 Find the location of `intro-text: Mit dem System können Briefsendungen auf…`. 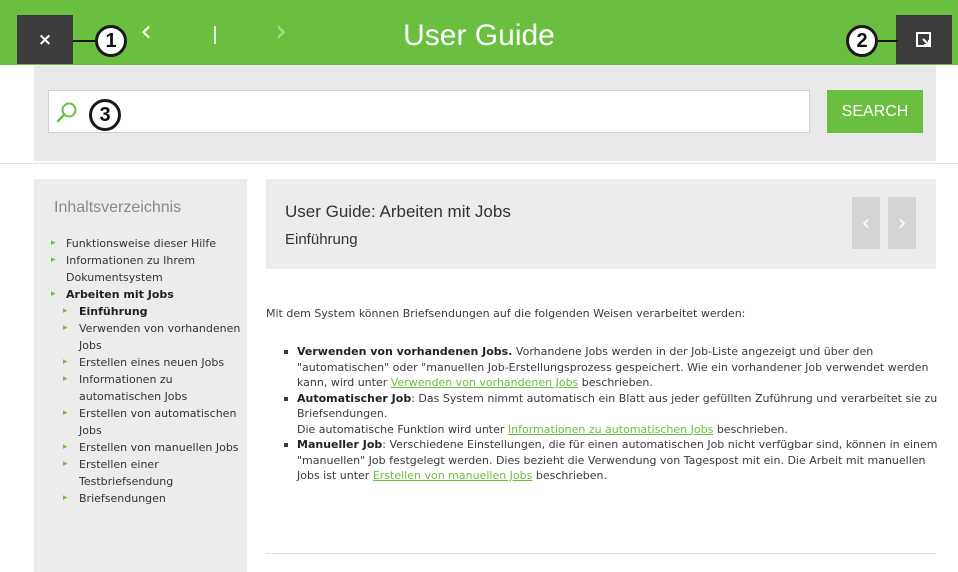

intro-text: Mit dem System können Briefsendungen auf… is located at coordinates (506, 313).